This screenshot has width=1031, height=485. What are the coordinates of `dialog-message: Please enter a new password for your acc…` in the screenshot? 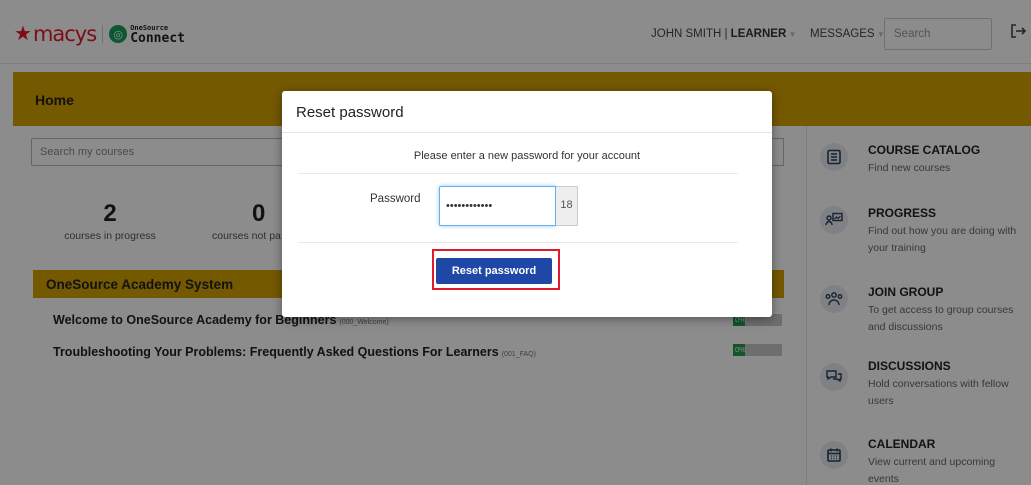 It's located at (527, 156).